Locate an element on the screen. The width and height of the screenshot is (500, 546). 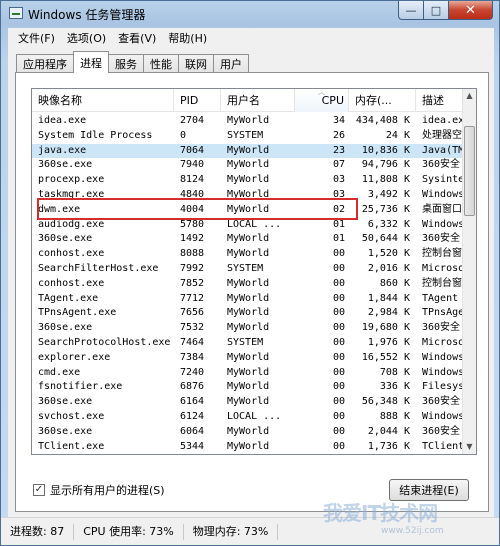
table-row: taskmgr.exe 4840 MyWorld 03 3,492 K Windows is located at coordinates (248, 195).